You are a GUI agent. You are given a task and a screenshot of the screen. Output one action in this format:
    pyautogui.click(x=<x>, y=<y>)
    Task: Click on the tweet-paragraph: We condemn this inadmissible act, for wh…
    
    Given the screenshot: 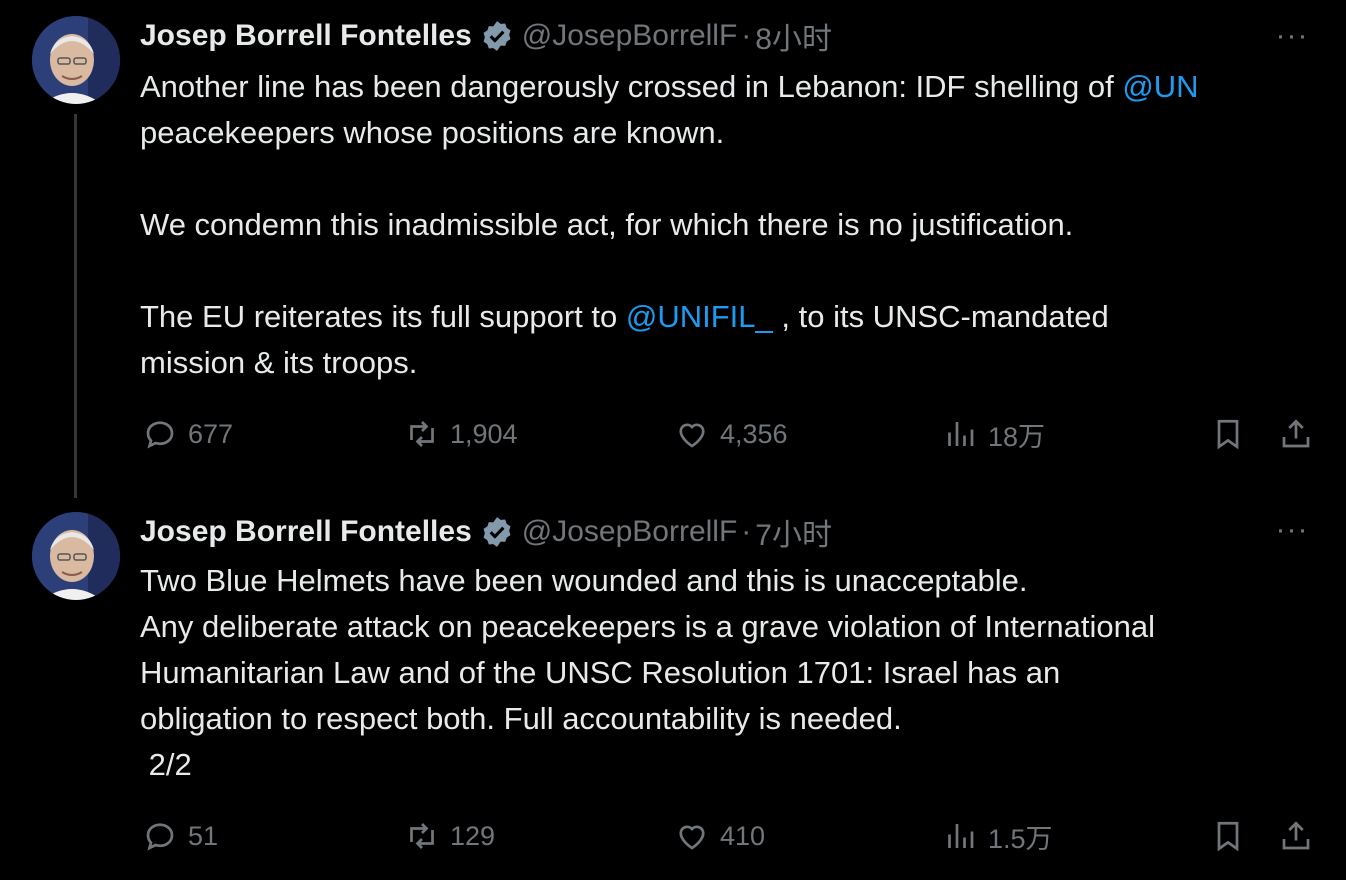 What is the action you would take?
    pyautogui.click(x=607, y=224)
    